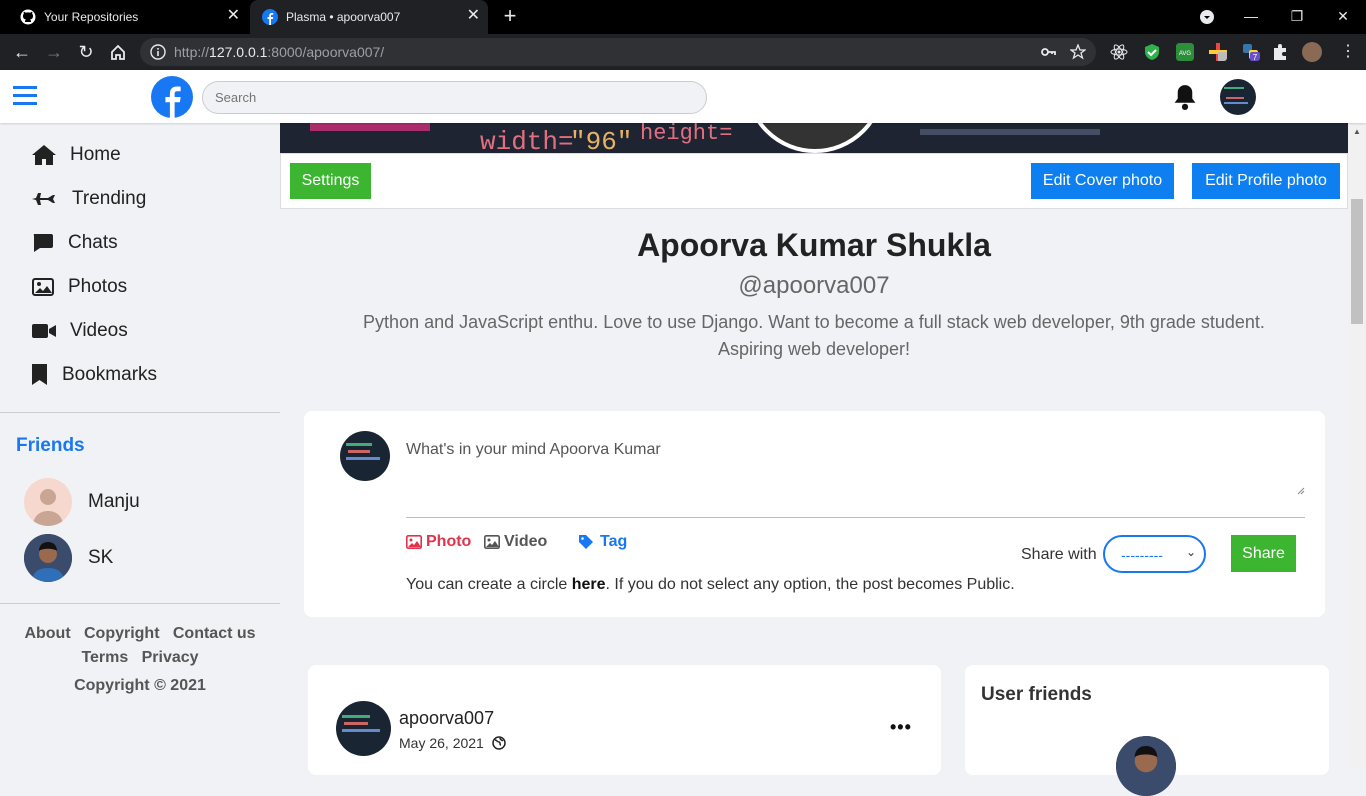 The width and height of the screenshot is (1366, 796). What do you see at coordinates (686, 134) in the screenshot?
I see `svg-text: height=` at bounding box center [686, 134].